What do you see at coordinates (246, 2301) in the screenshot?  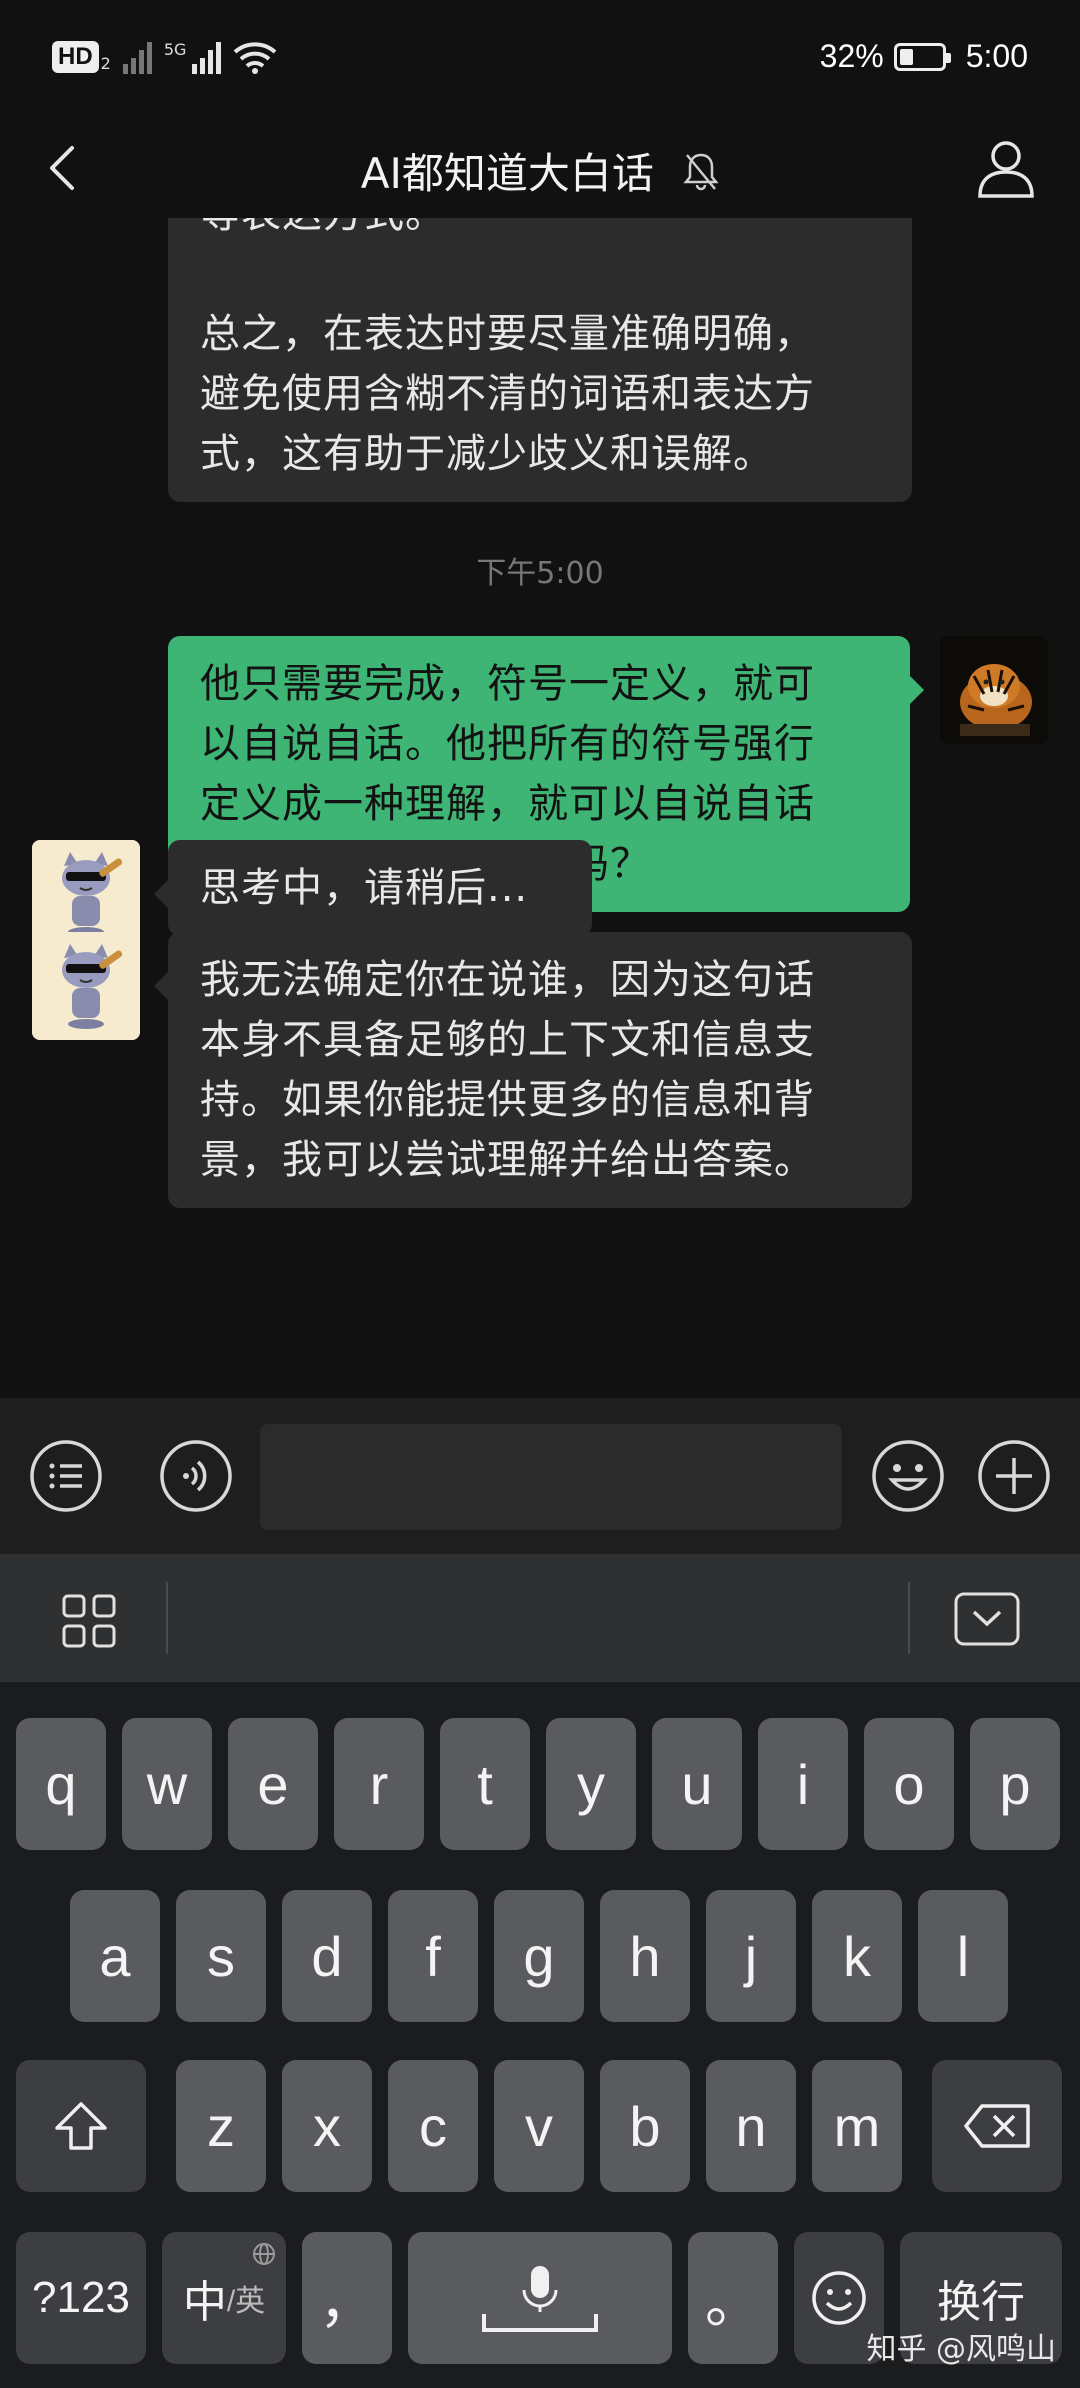 I see `language-key-sub: /英` at bounding box center [246, 2301].